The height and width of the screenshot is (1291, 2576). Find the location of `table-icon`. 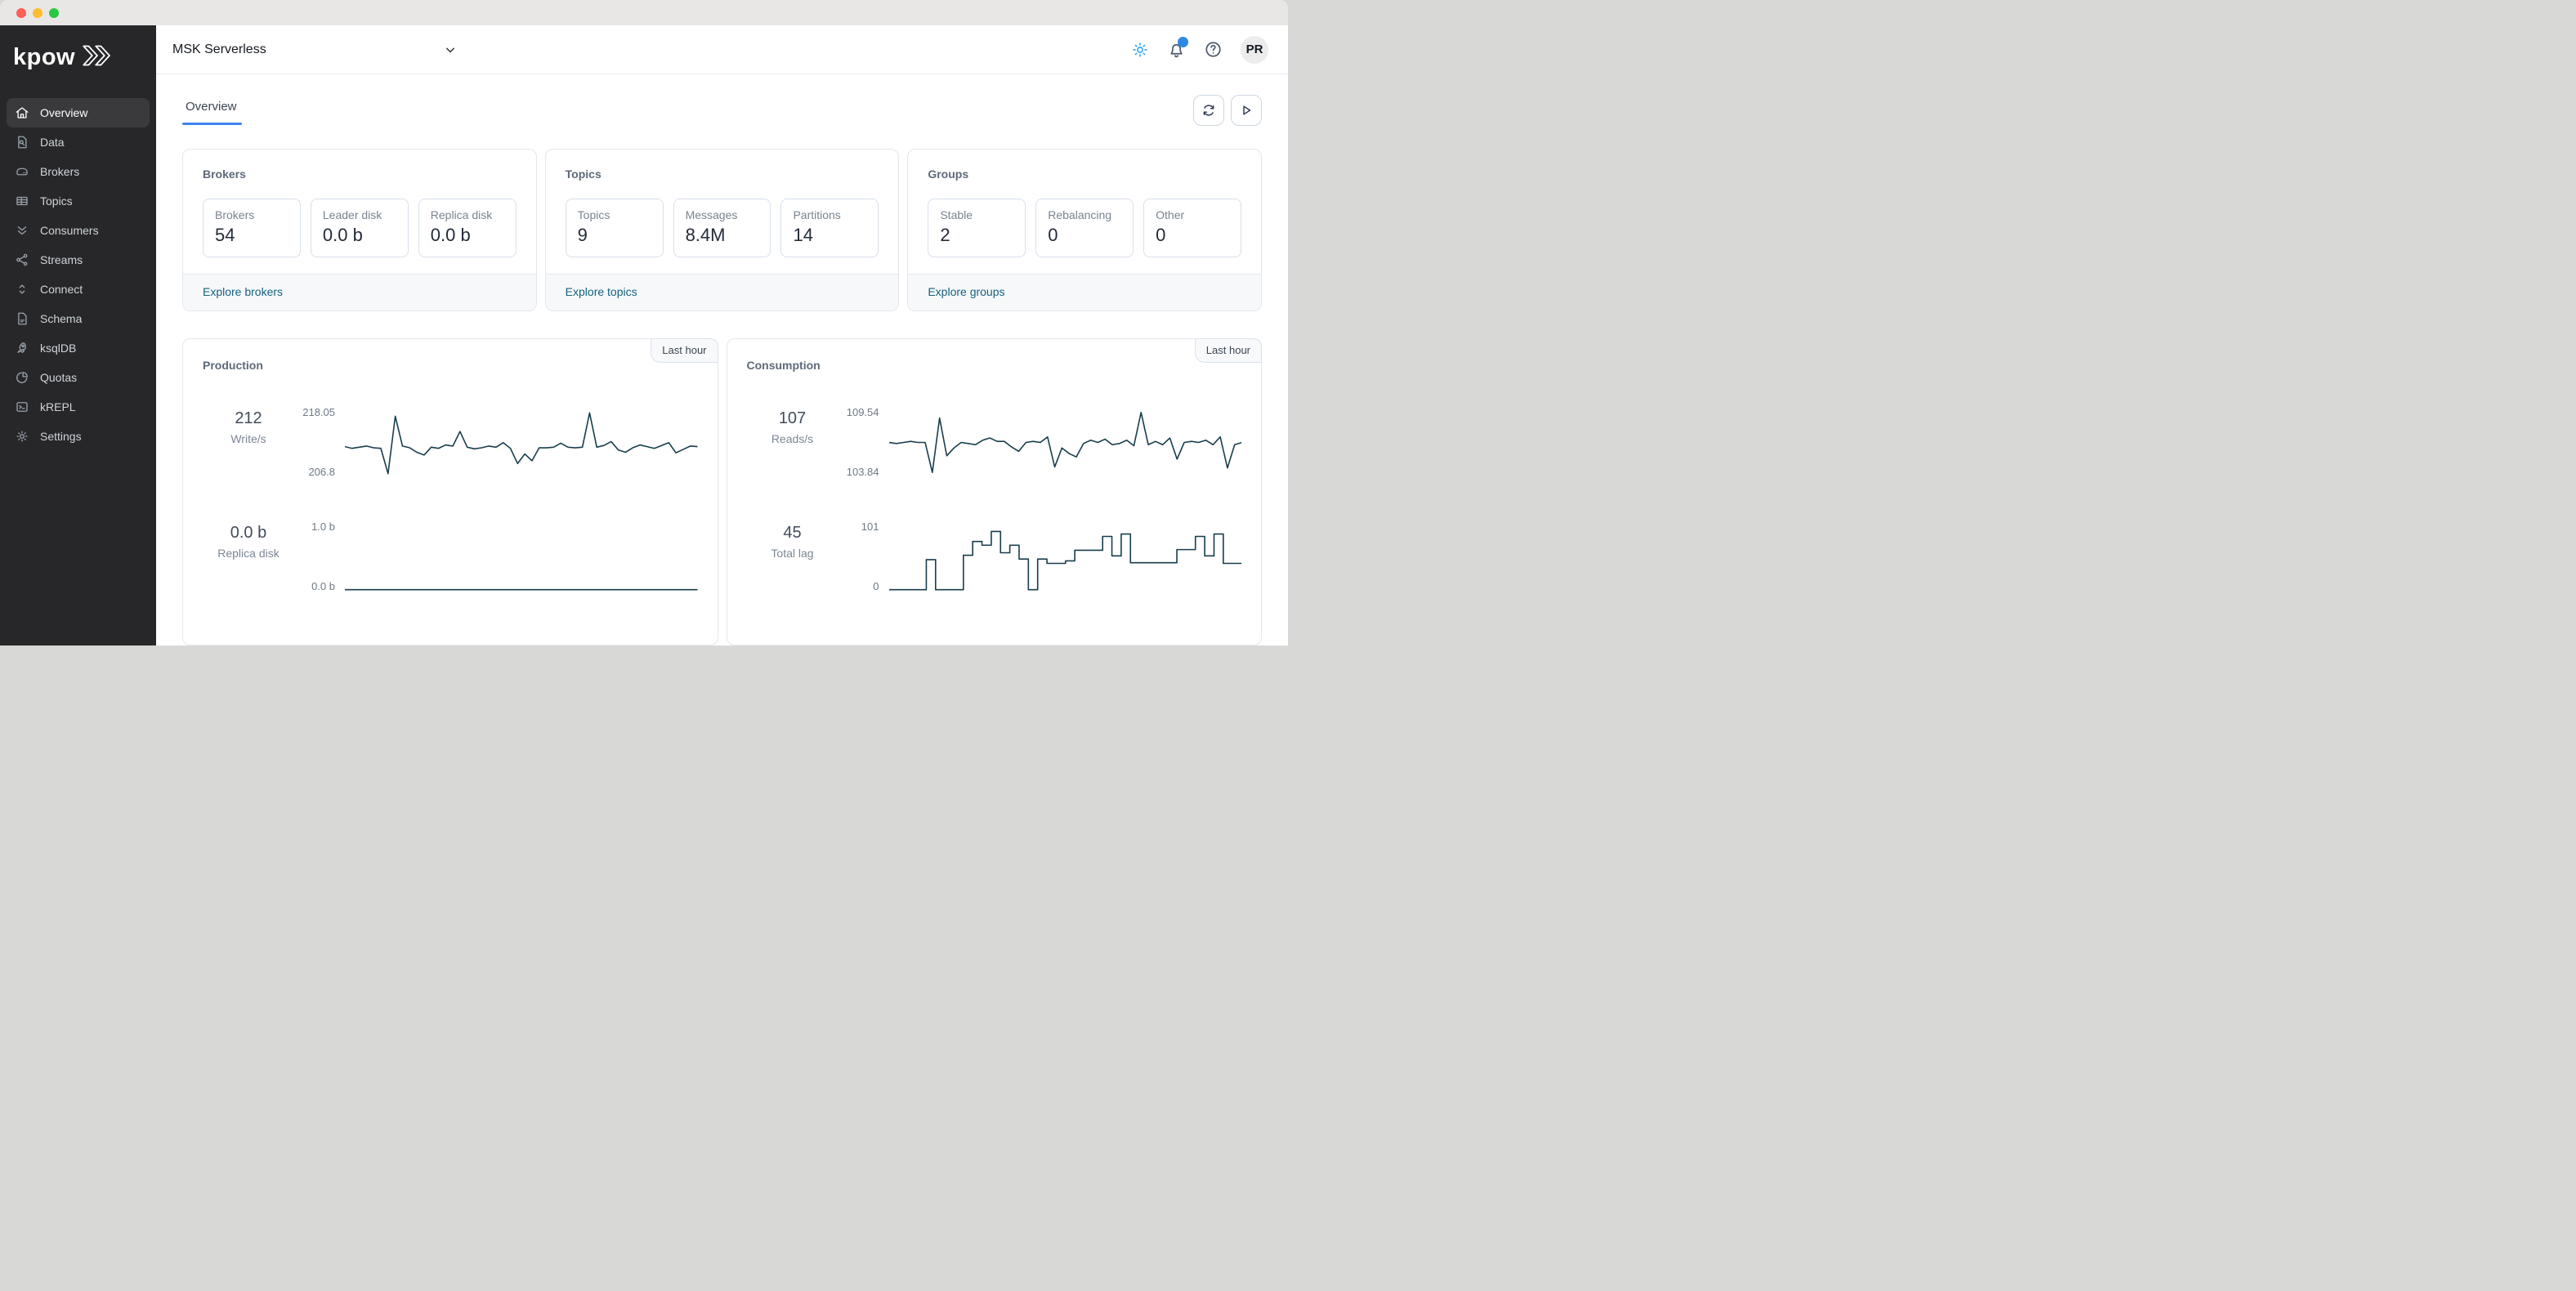

table-icon is located at coordinates (22, 201).